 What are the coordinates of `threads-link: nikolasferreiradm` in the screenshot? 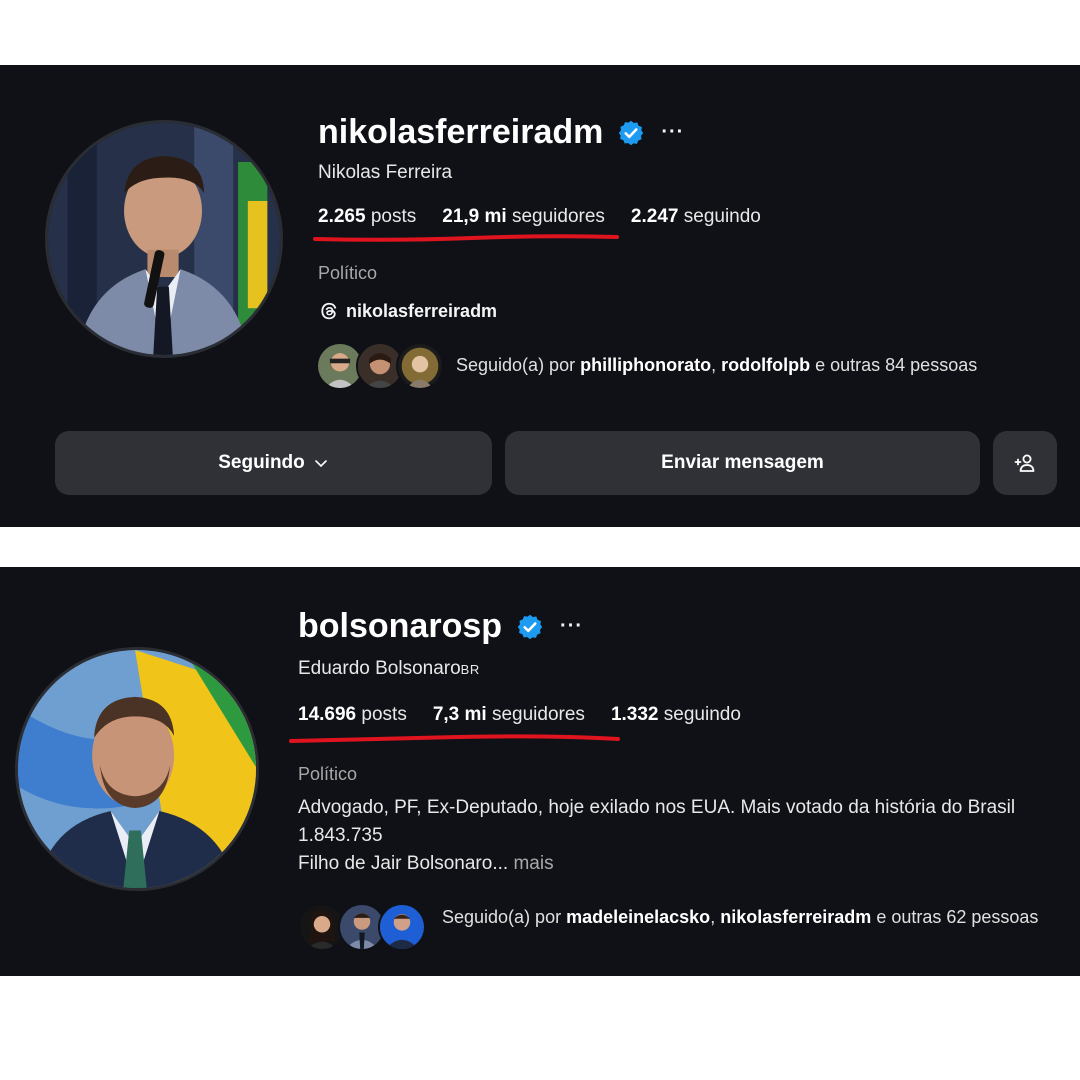 It's located at (407, 311).